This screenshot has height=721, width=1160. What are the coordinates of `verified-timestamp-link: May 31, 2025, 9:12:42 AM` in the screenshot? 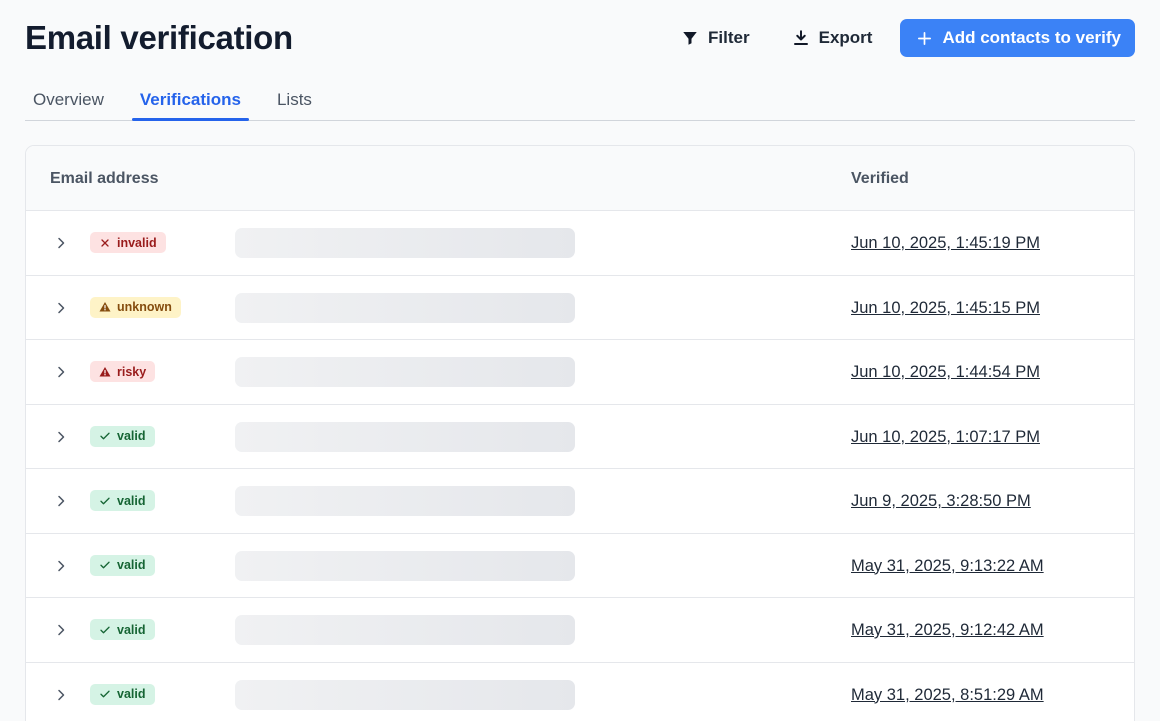 It's located at (947, 630).